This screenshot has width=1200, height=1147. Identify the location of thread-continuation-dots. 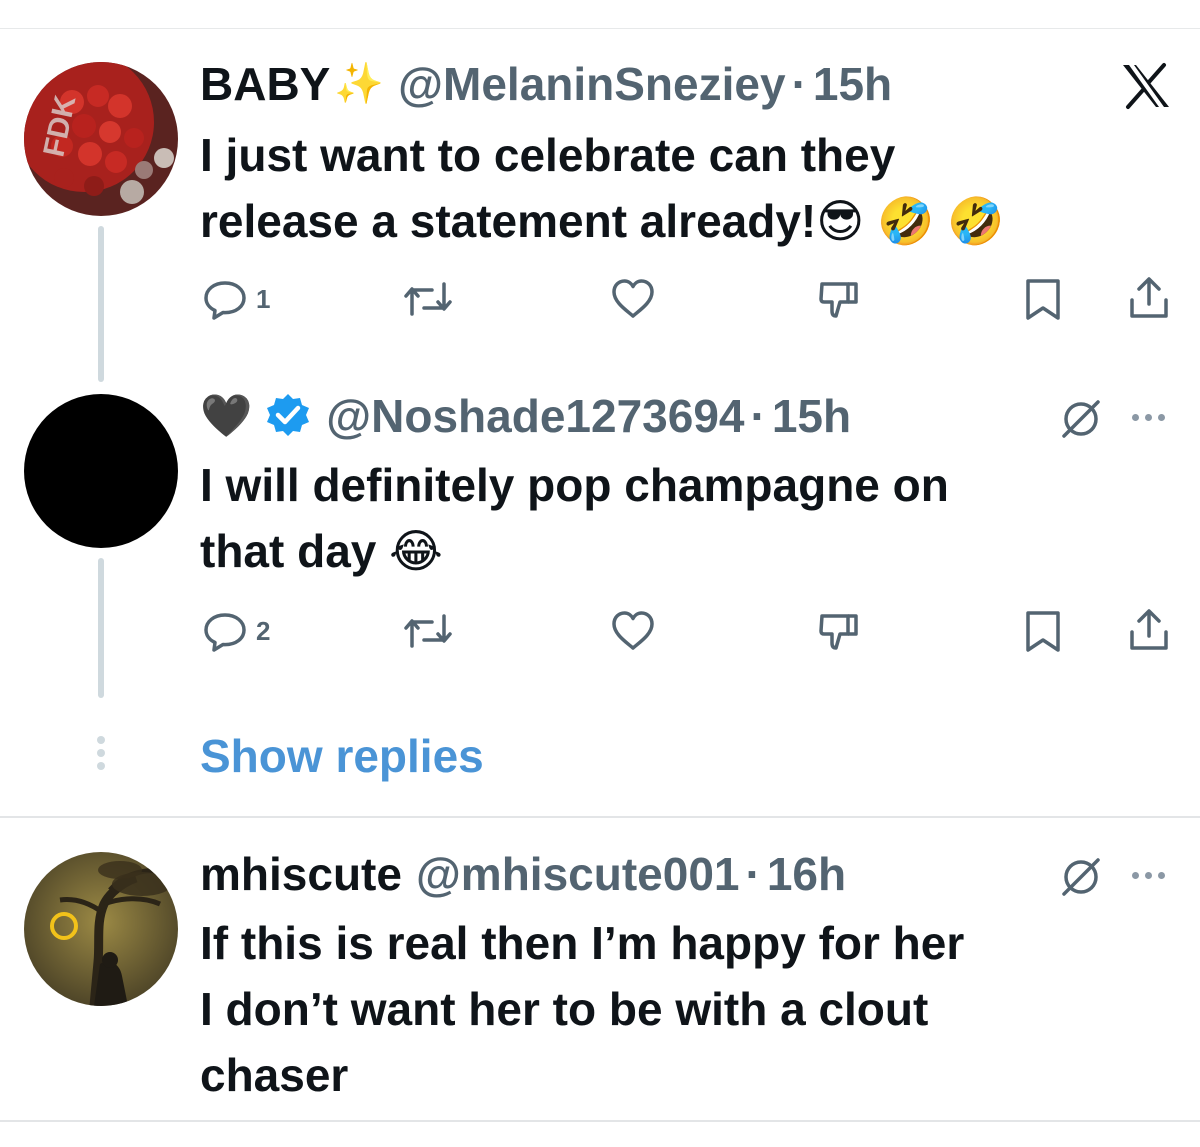
(101, 754).